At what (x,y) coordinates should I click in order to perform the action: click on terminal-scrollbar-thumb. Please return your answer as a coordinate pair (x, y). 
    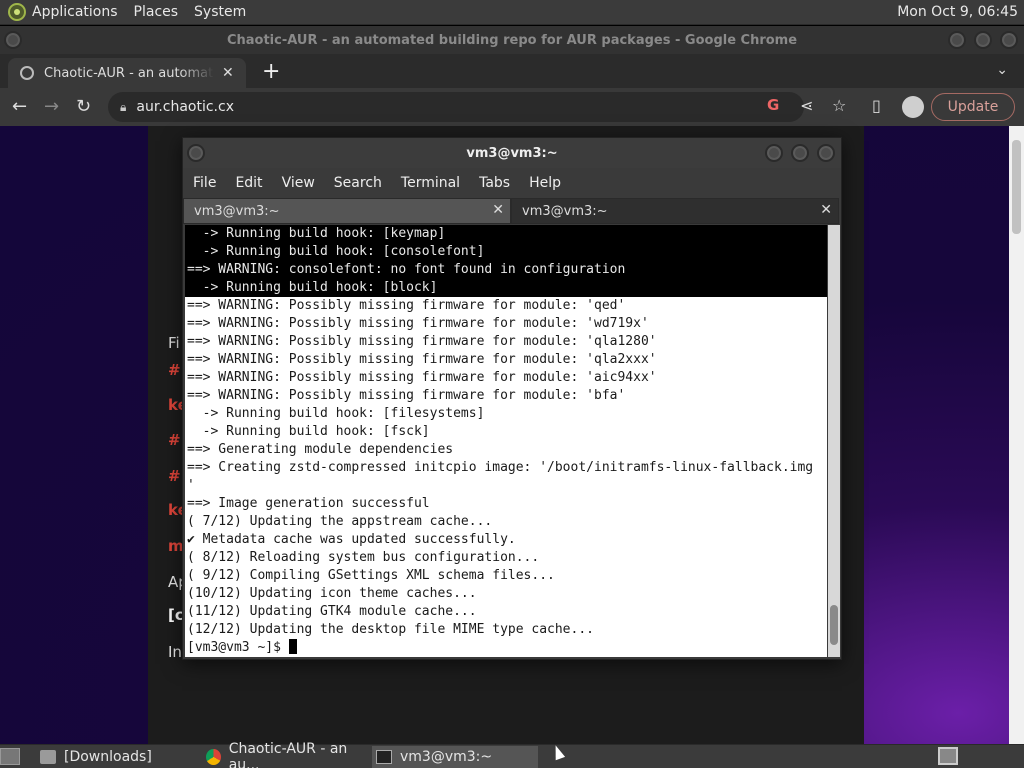
    Looking at the image, I should click on (834, 625).